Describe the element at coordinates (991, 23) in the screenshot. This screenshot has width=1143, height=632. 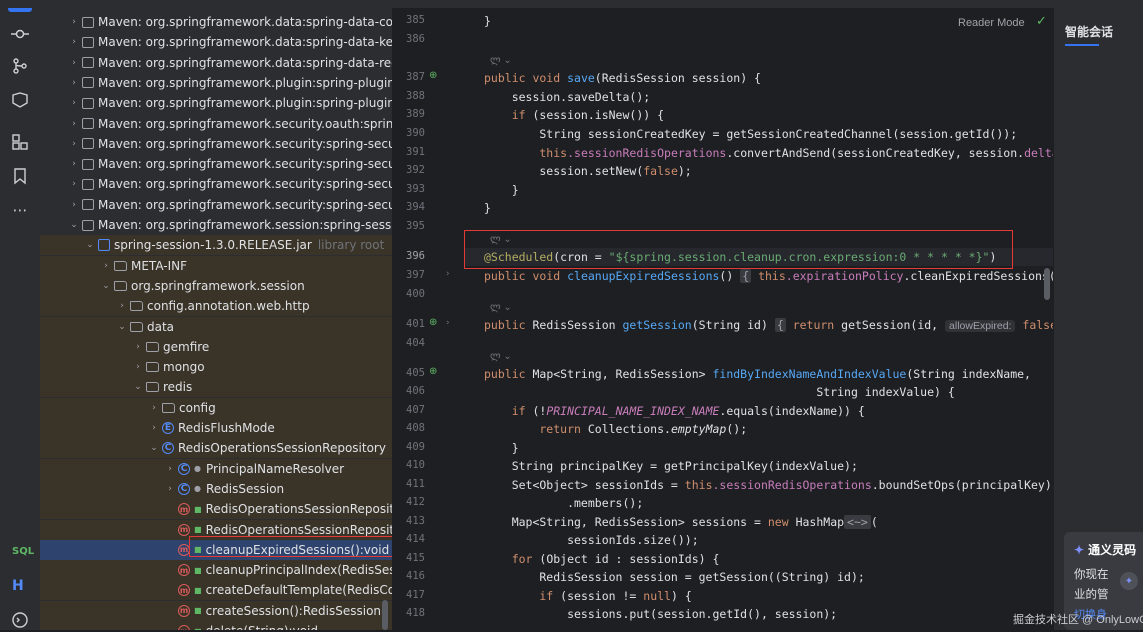
I see `reader-mode-toggle: Reader Mode` at that location.